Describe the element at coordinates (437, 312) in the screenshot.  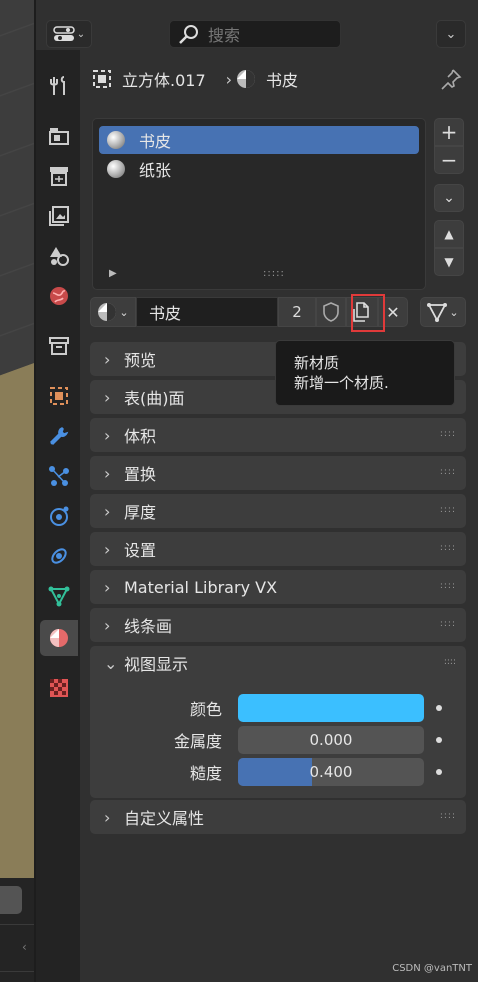
I see `mesh-data-icon` at that location.